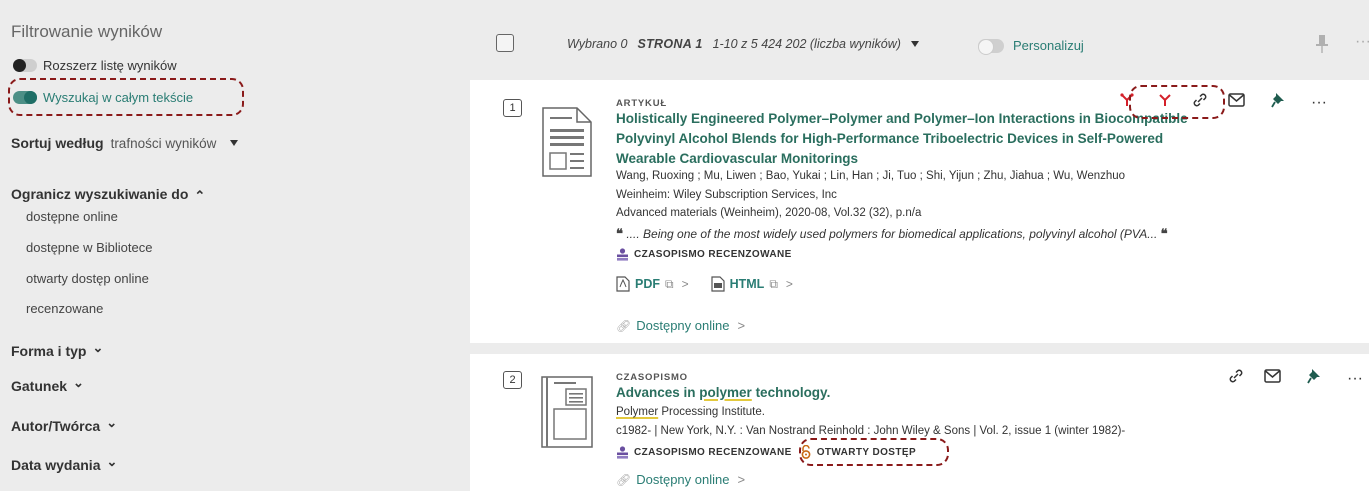  What do you see at coordinates (64, 308) in the screenshot?
I see `facet-peer-reviewed: recenzowane` at bounding box center [64, 308].